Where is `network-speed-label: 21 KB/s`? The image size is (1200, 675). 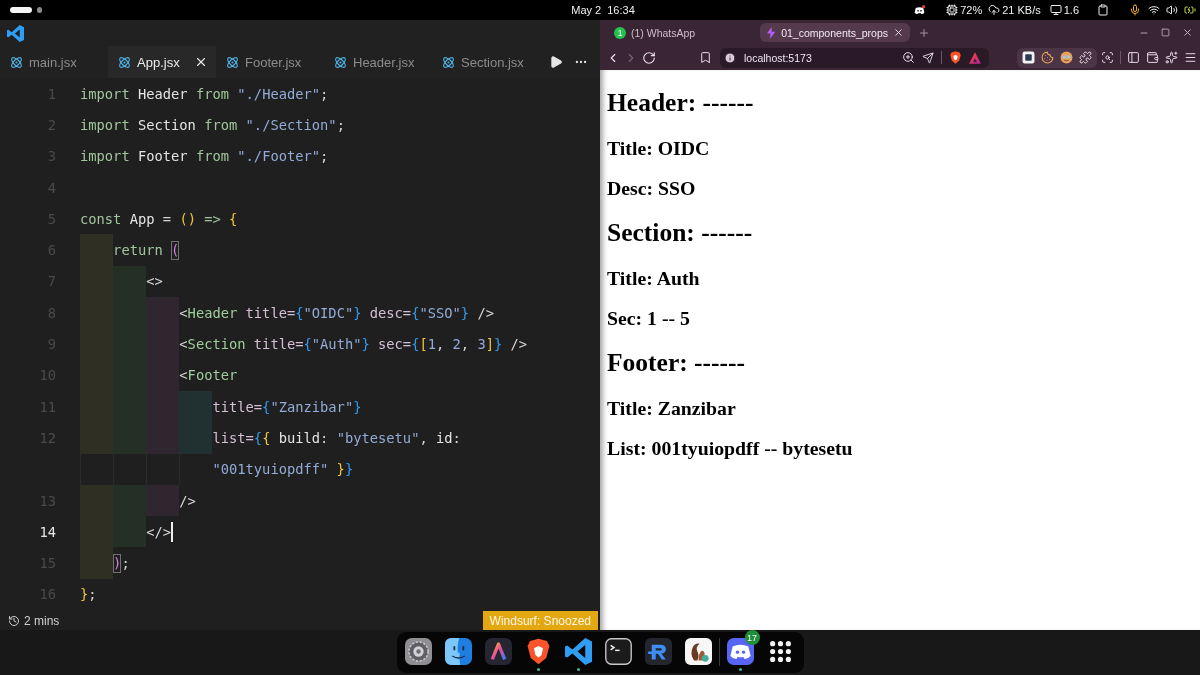
network-speed-label: 21 KB/s is located at coordinates (1021, 10).